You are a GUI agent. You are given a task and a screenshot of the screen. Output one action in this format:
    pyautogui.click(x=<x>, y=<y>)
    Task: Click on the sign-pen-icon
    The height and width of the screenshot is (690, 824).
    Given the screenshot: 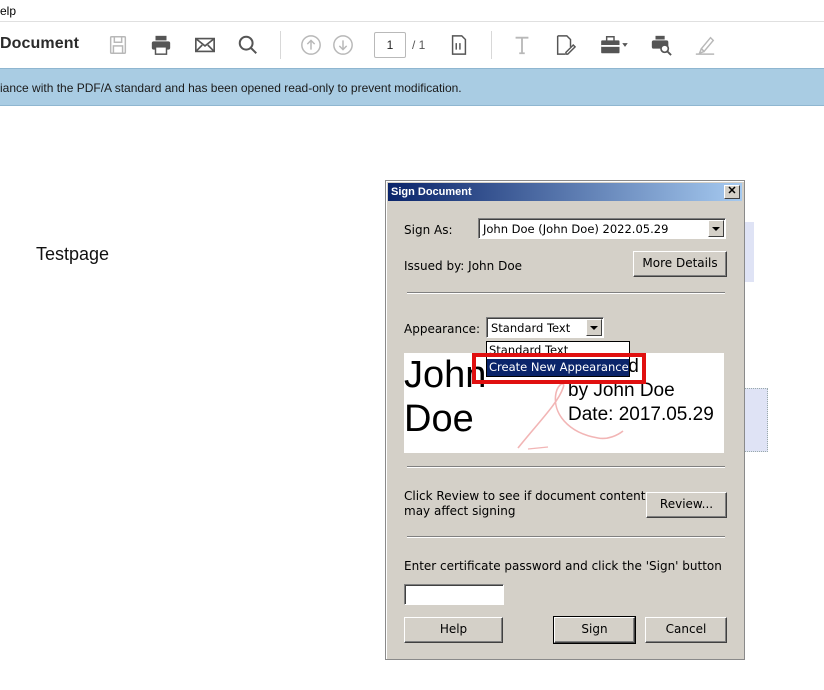 What is the action you would take?
    pyautogui.click(x=705, y=45)
    